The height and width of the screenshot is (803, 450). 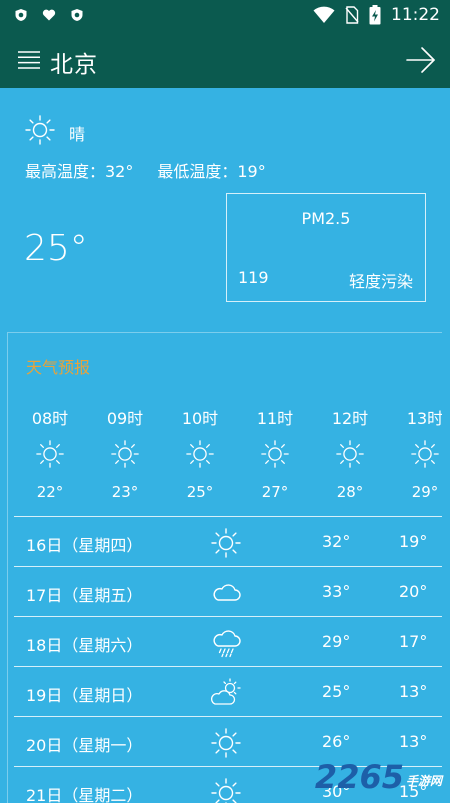 What do you see at coordinates (84, 595) in the screenshot?
I see `day-date: 17日（星期五）` at bounding box center [84, 595].